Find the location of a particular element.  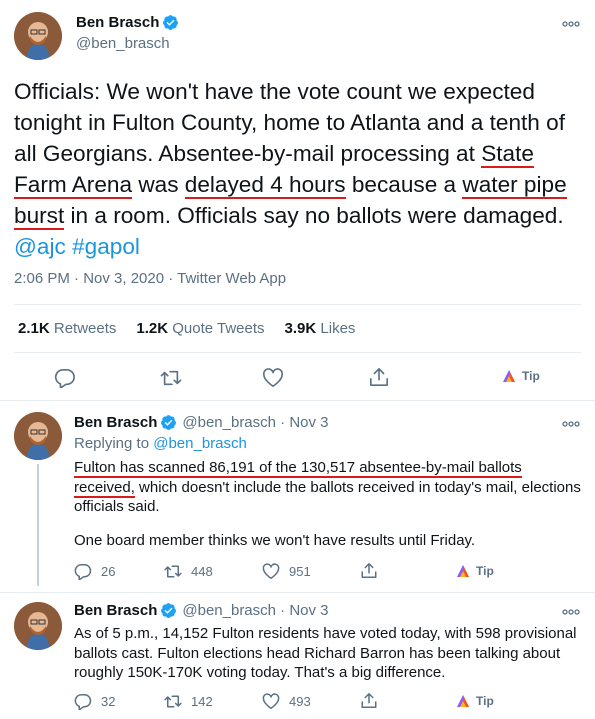

author-handle: @ben_brasch is located at coordinates (123, 43).